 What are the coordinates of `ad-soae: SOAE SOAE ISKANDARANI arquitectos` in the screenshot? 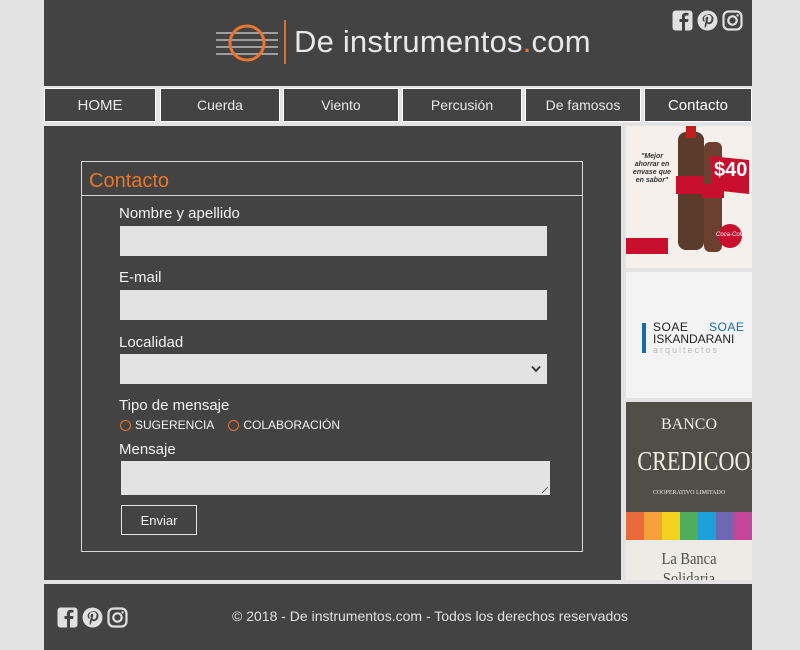 It's located at (689, 335).